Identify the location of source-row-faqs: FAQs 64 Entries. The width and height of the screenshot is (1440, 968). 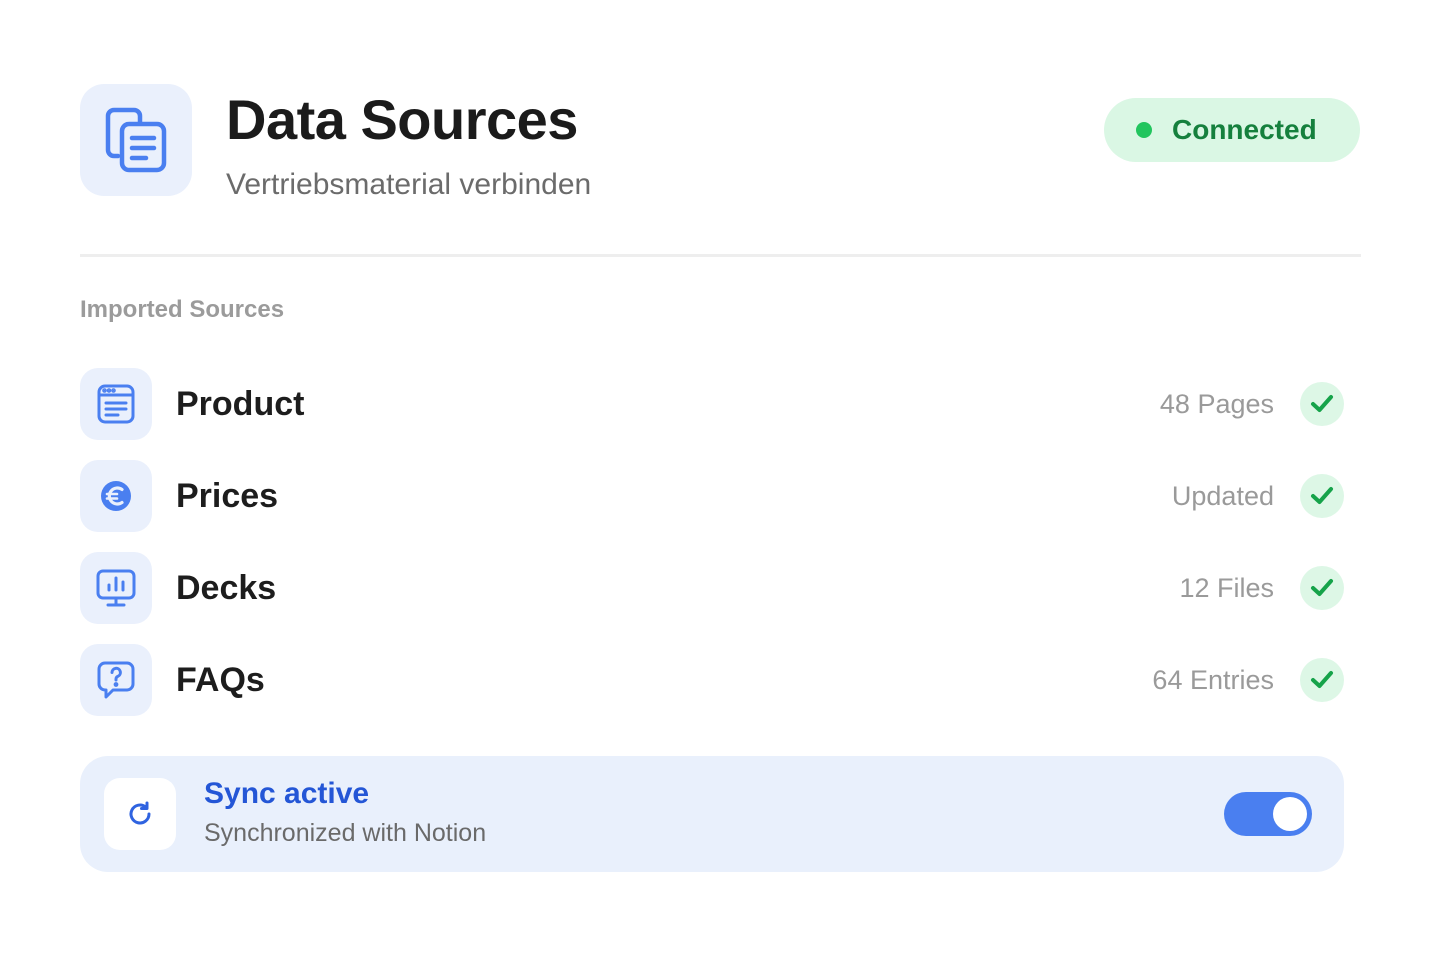
(712, 680).